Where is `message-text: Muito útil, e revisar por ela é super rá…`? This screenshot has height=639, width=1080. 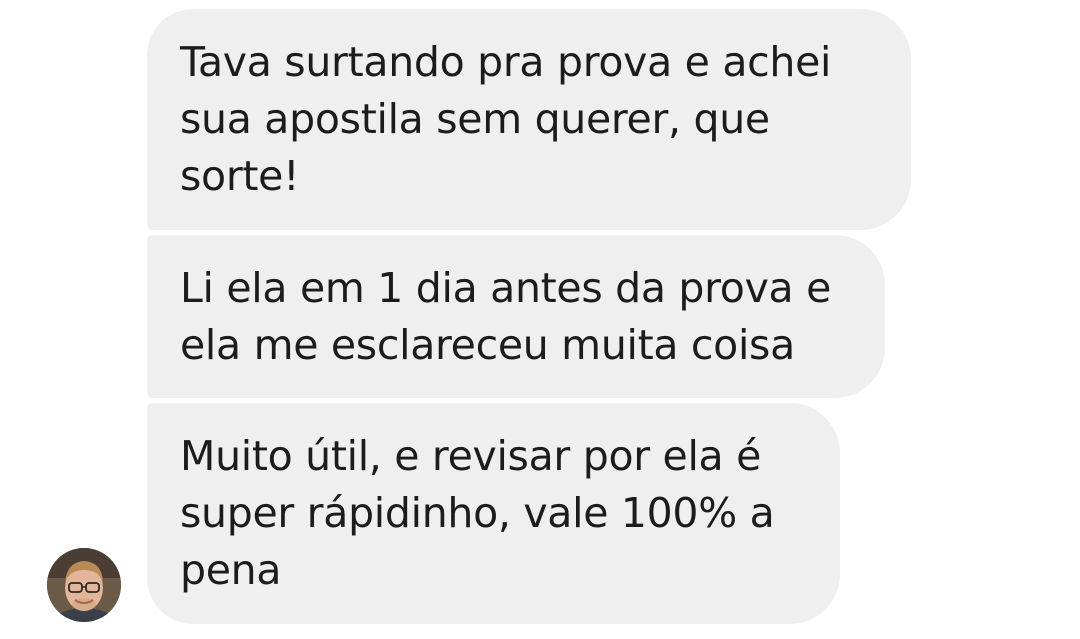
message-text: Muito útil, e revisar por ela é super rá… is located at coordinates (477, 513).